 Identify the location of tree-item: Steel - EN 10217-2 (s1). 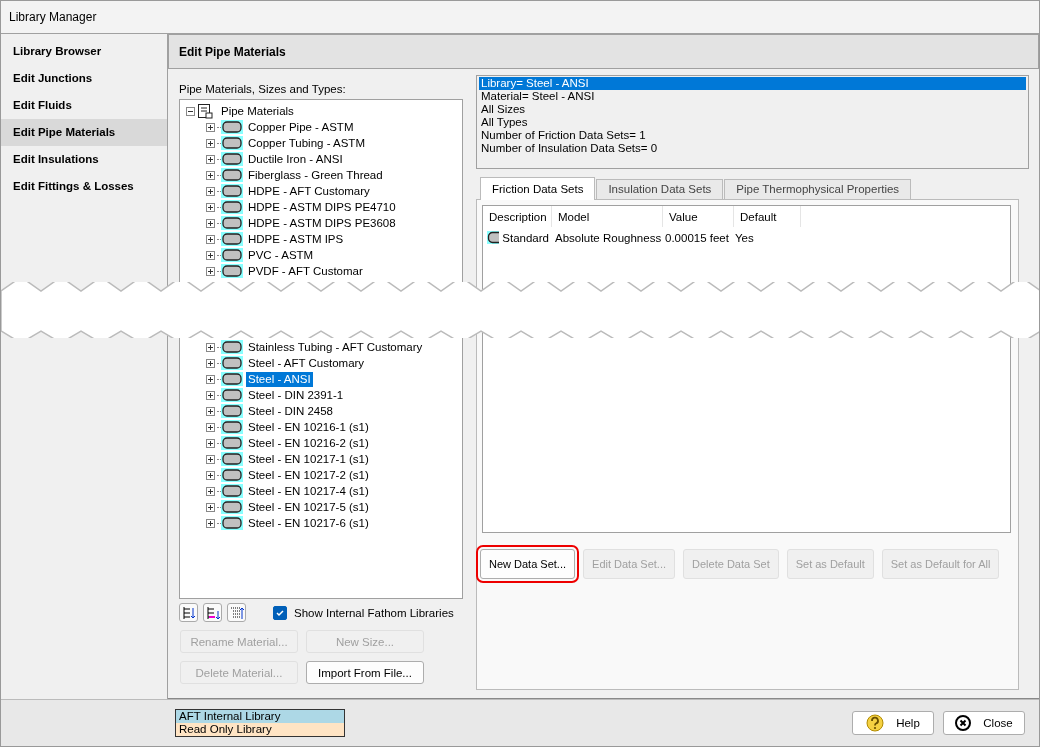
(308, 475).